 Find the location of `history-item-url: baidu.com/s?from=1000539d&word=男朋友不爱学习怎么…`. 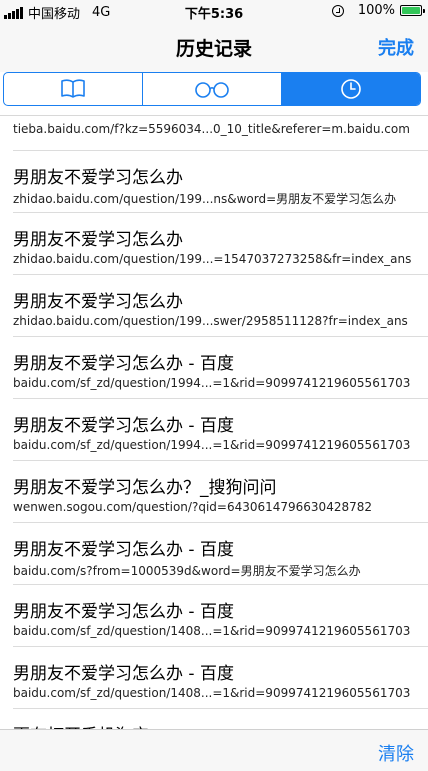

history-item-url: baidu.com/s?from=1000539d&word=男朋友不爱学习怎么… is located at coordinates (187, 571).